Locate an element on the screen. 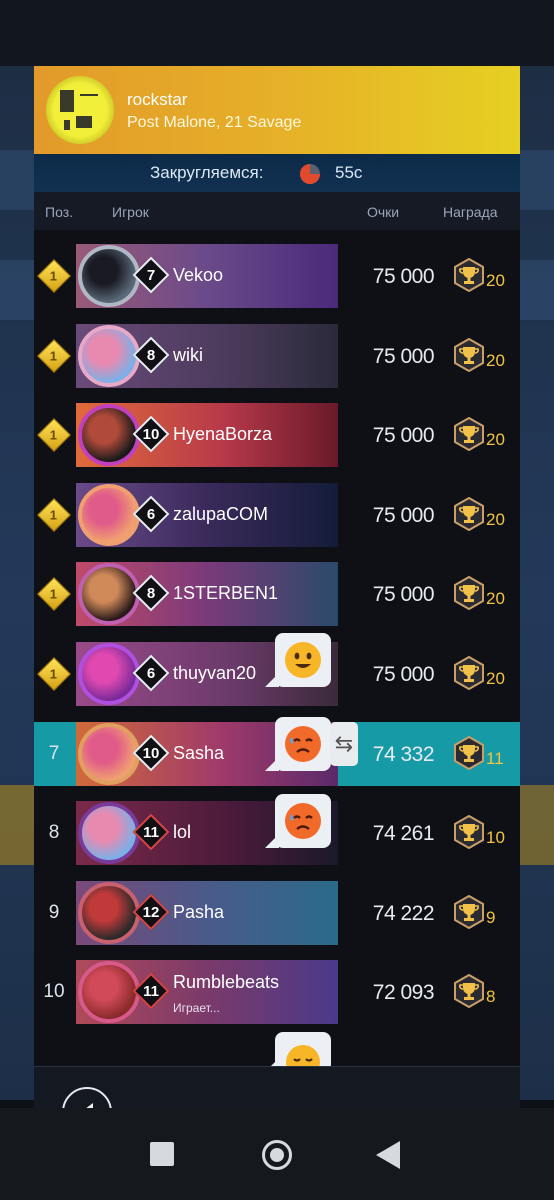 This screenshot has width=554, height=1200. col-score: Очки is located at coordinates (383, 212).